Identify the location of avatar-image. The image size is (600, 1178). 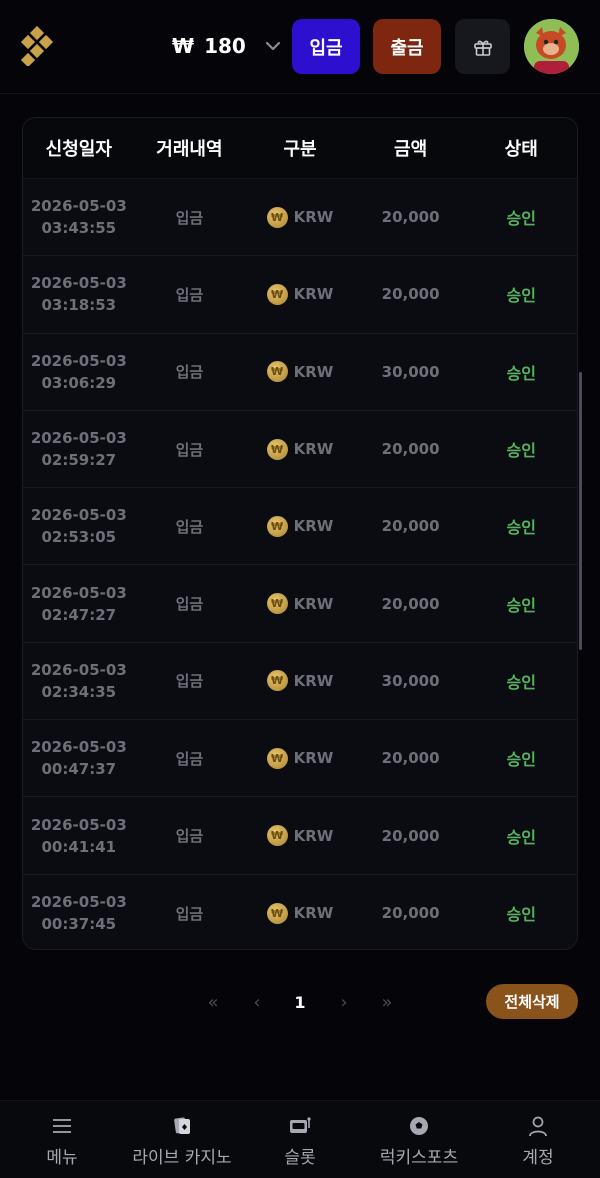
(551, 46).